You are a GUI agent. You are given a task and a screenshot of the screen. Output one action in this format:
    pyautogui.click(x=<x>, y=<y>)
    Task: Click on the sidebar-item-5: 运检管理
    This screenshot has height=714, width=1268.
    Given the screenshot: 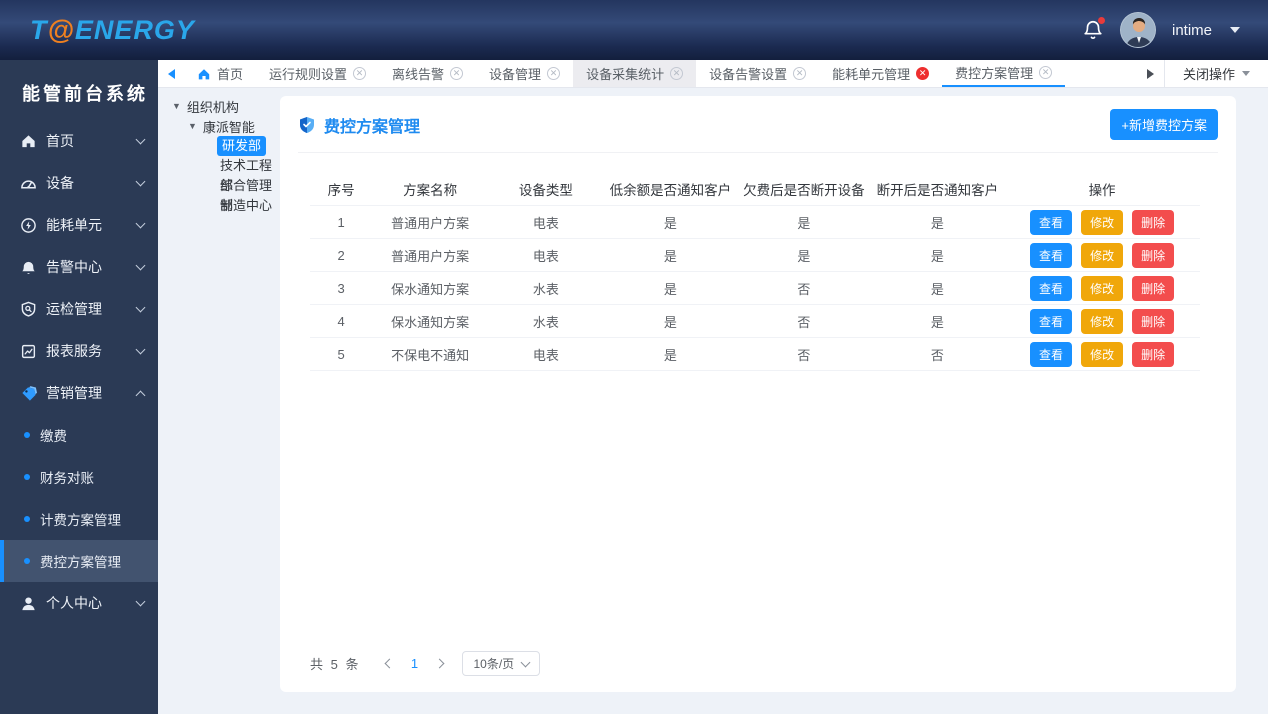 What is the action you would take?
    pyautogui.click(x=79, y=309)
    